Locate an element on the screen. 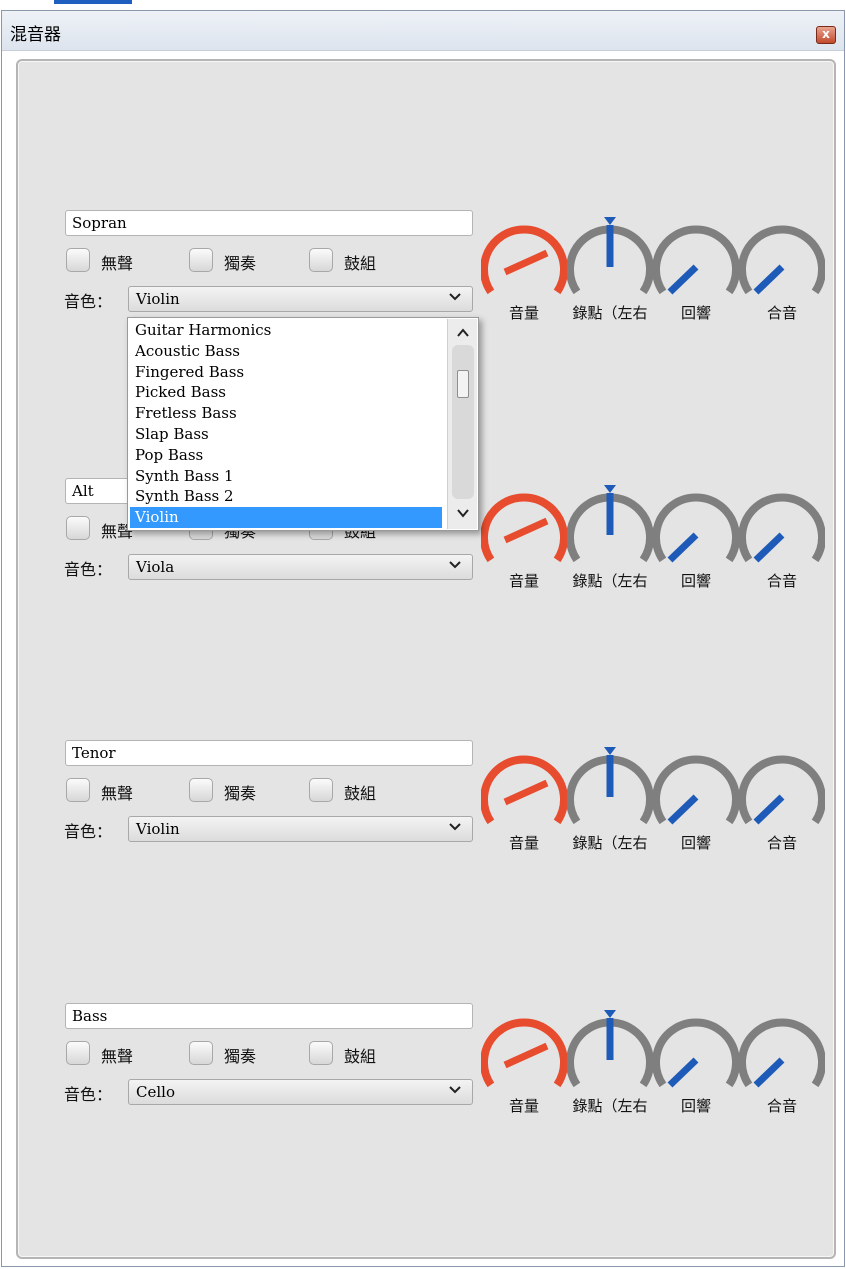 Image resolution: width=846 pixels, height=1269 pixels. dropdown-option: Slap Bass is located at coordinates (286, 434).